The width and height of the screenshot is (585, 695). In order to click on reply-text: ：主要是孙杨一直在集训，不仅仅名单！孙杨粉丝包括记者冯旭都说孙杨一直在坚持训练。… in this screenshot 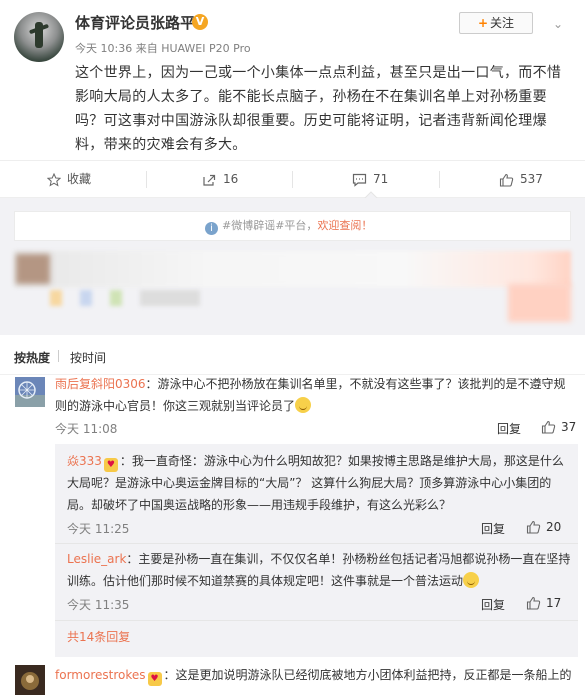, I will do `click(319, 570)`.